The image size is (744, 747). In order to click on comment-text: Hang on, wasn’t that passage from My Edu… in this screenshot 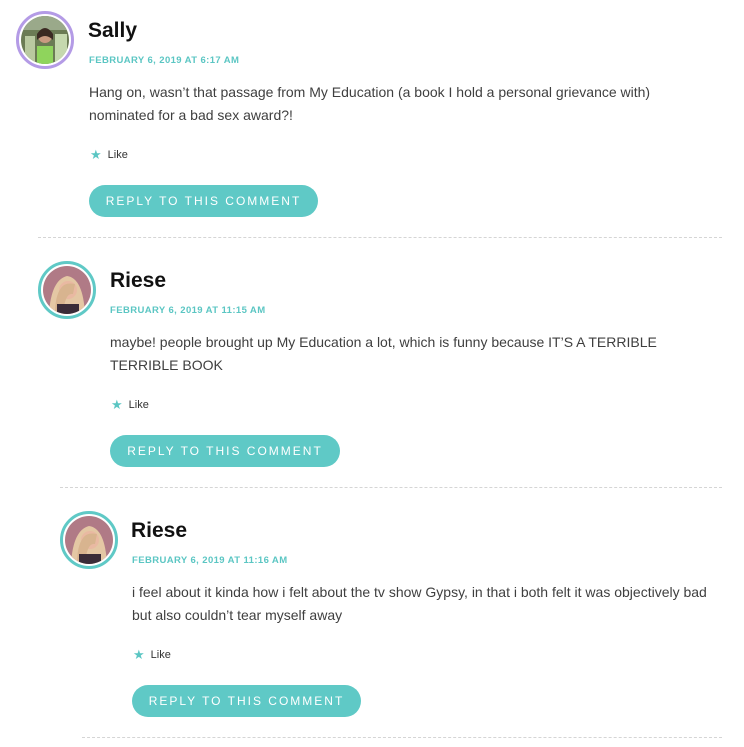, I will do `click(370, 103)`.